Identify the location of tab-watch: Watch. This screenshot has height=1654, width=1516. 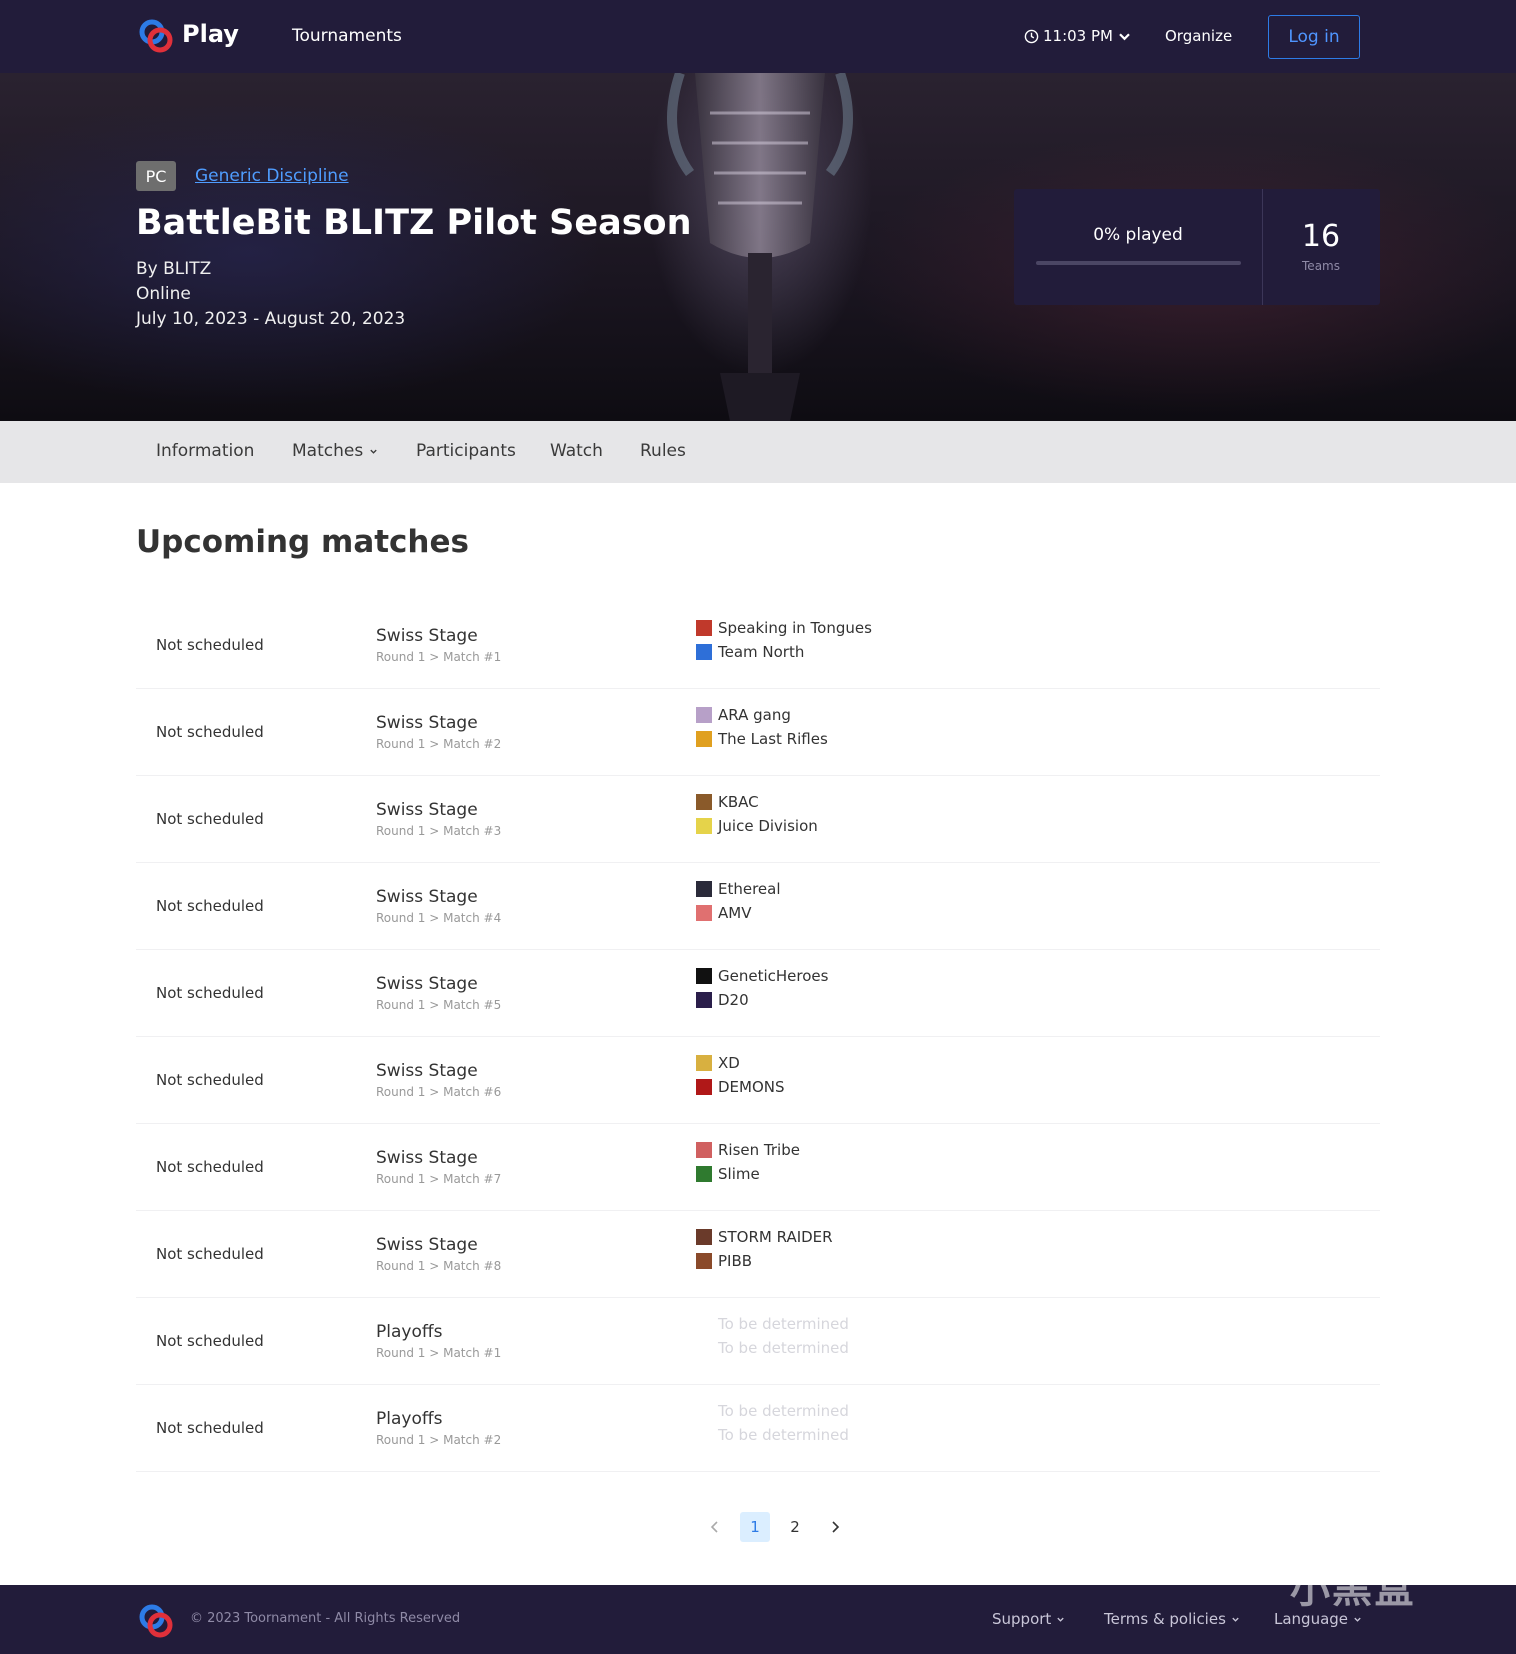
(576, 451).